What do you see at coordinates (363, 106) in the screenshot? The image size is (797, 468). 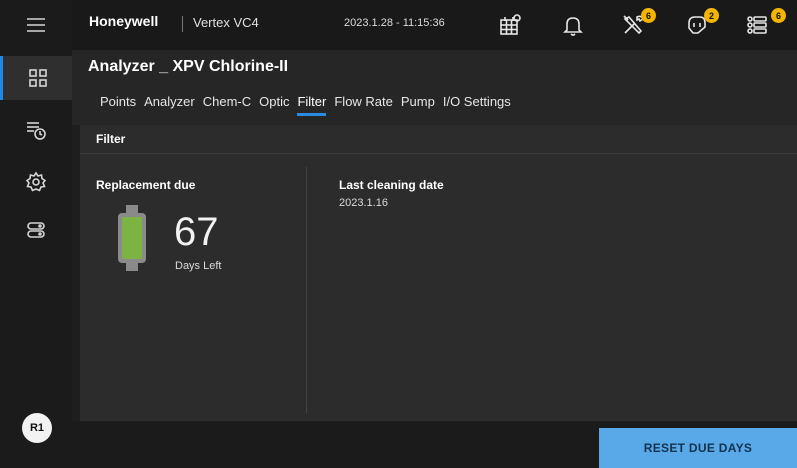 I see `tab-flow-rate: Flow Rate` at bounding box center [363, 106].